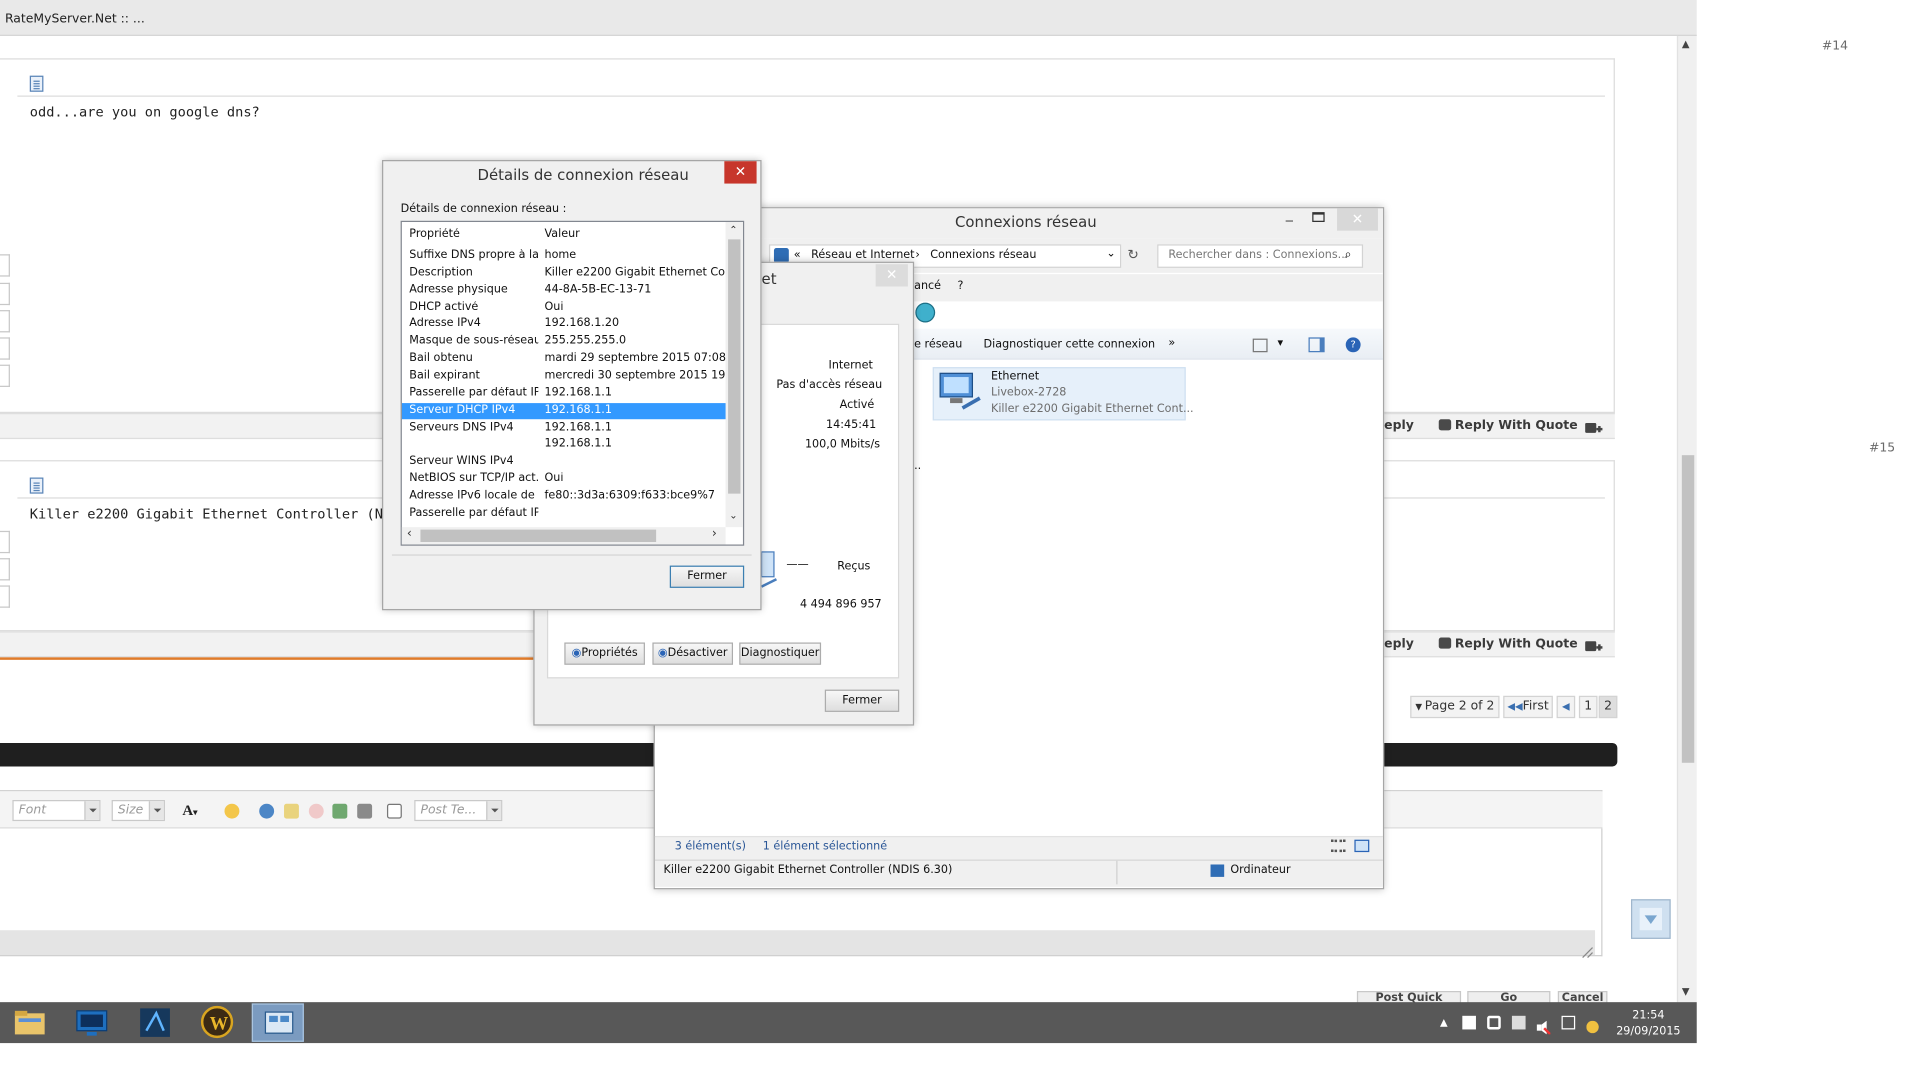  Describe the element at coordinates (56, 810) in the screenshot. I see `font-select: Font` at that location.